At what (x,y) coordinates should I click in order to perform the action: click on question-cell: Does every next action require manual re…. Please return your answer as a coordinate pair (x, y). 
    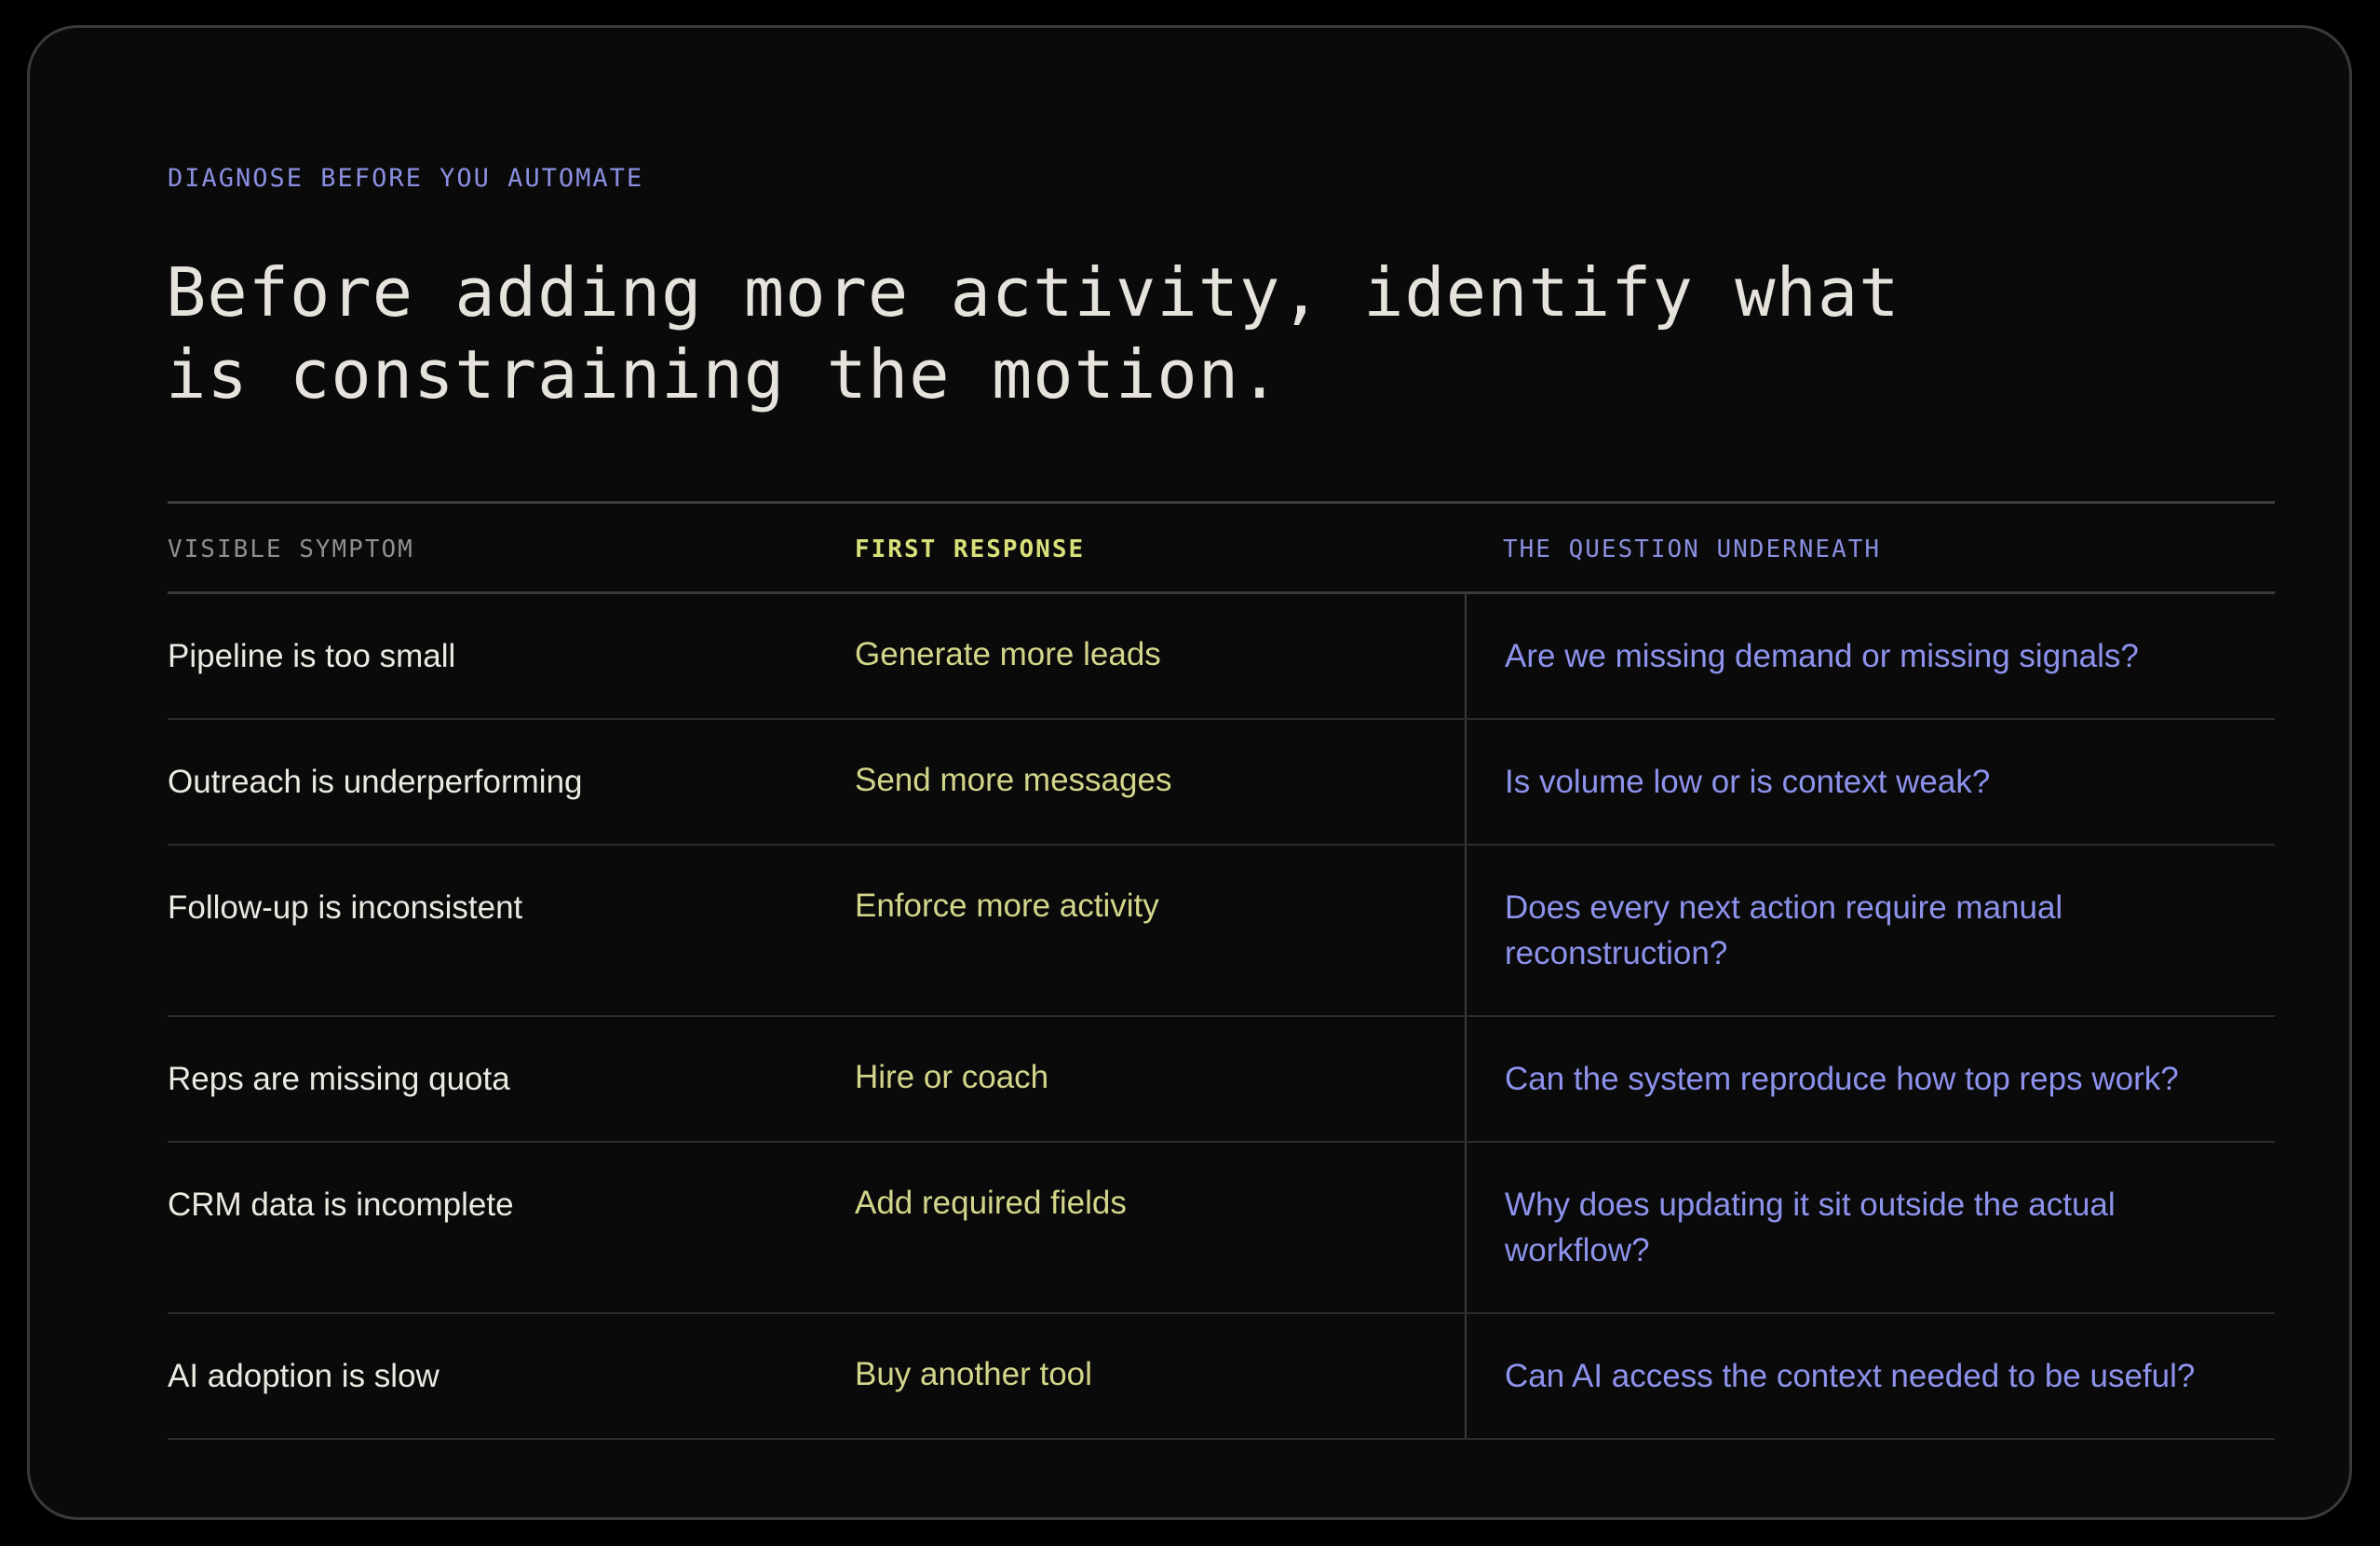
    Looking at the image, I should click on (1784, 930).